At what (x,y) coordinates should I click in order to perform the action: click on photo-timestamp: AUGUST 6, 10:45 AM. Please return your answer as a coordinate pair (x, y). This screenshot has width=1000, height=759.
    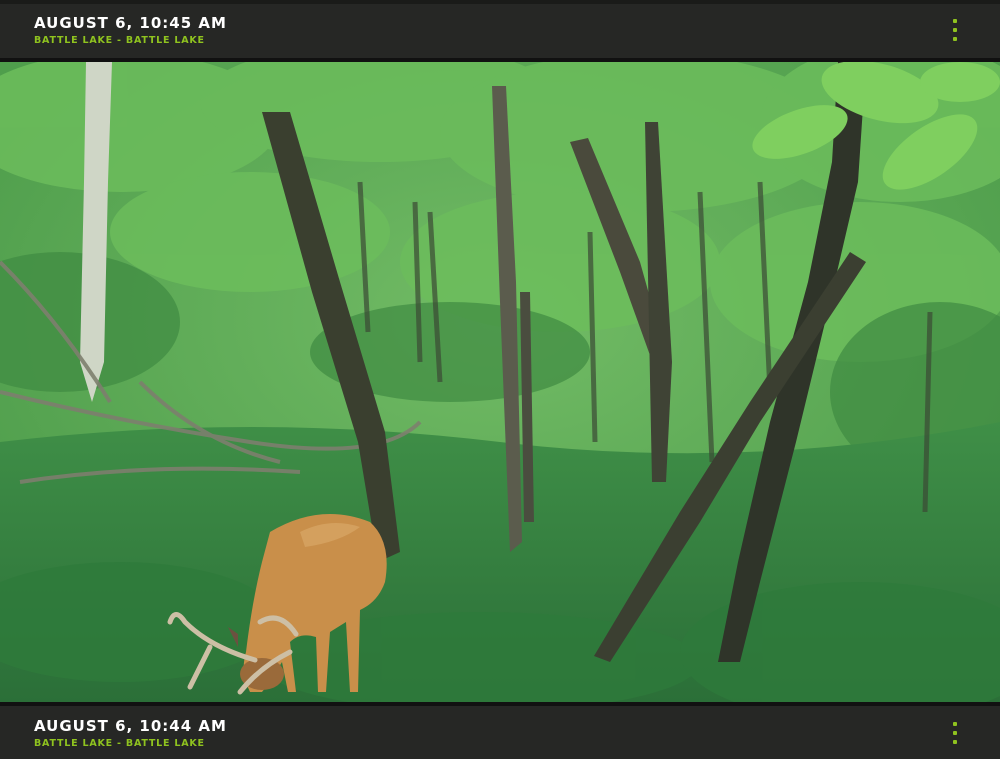
    Looking at the image, I should click on (130, 23).